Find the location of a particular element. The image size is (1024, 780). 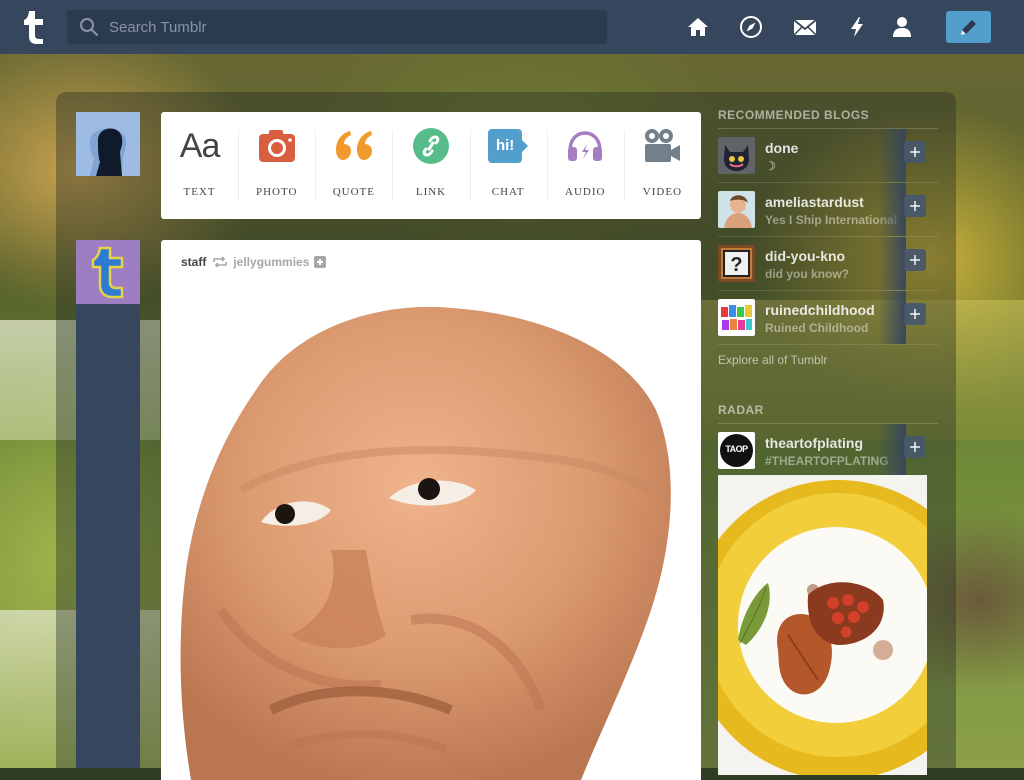

top-navigation-bar is located at coordinates (512, 27).